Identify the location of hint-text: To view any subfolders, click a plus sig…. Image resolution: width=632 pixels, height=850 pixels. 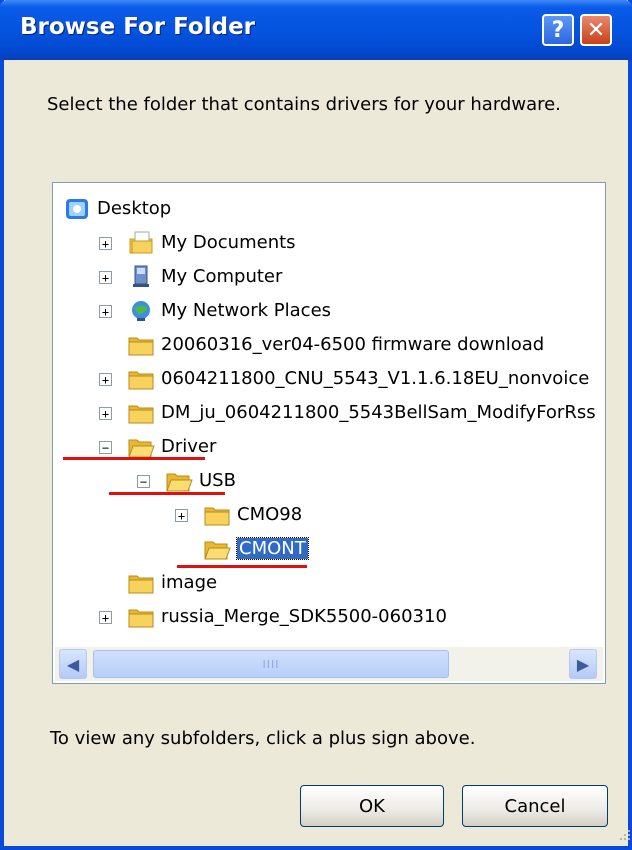
(263, 738).